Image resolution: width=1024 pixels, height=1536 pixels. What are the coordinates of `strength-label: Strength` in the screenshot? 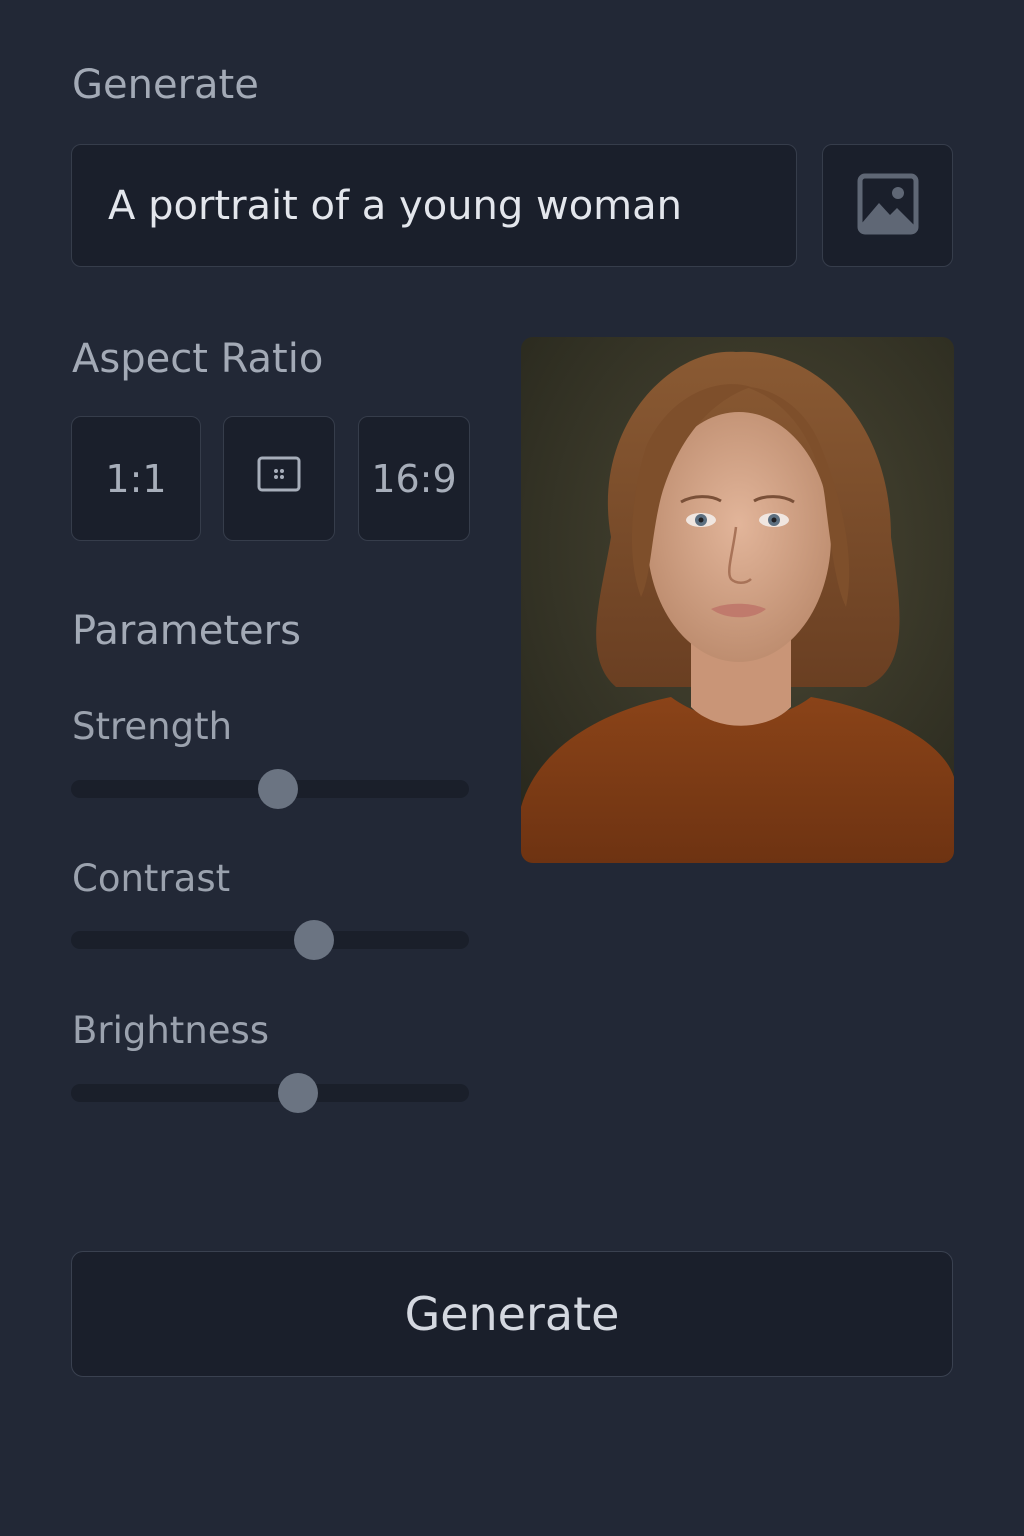 It's located at (152, 726).